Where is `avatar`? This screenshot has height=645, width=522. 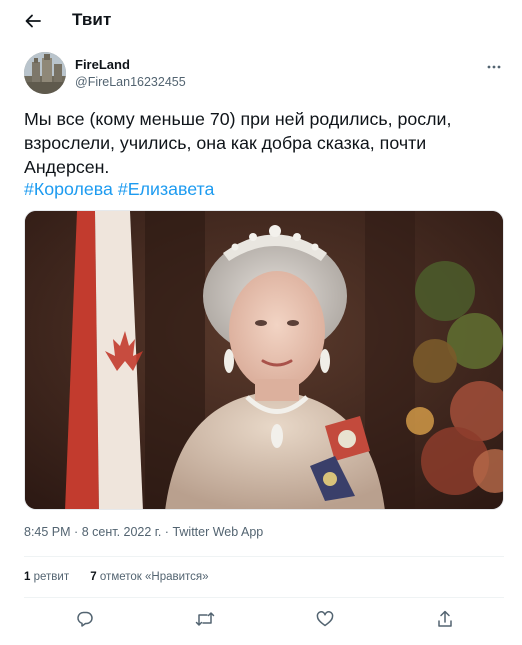 avatar is located at coordinates (45, 73).